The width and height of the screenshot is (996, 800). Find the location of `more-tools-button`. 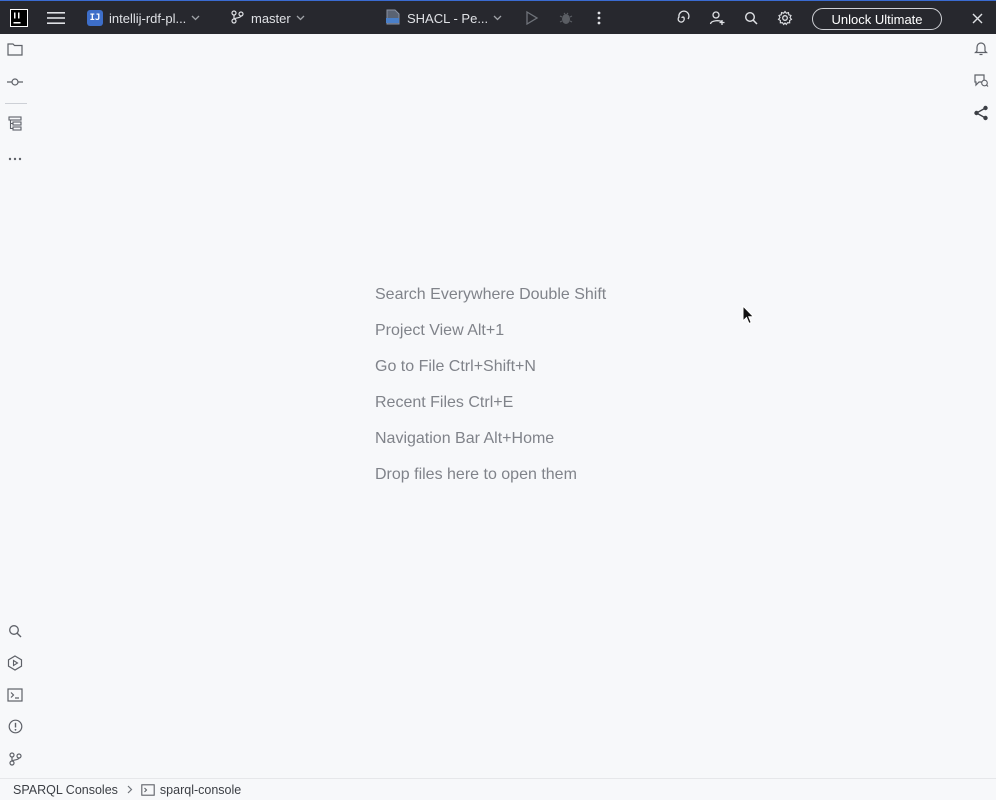

more-tools-button is located at coordinates (15, 157).